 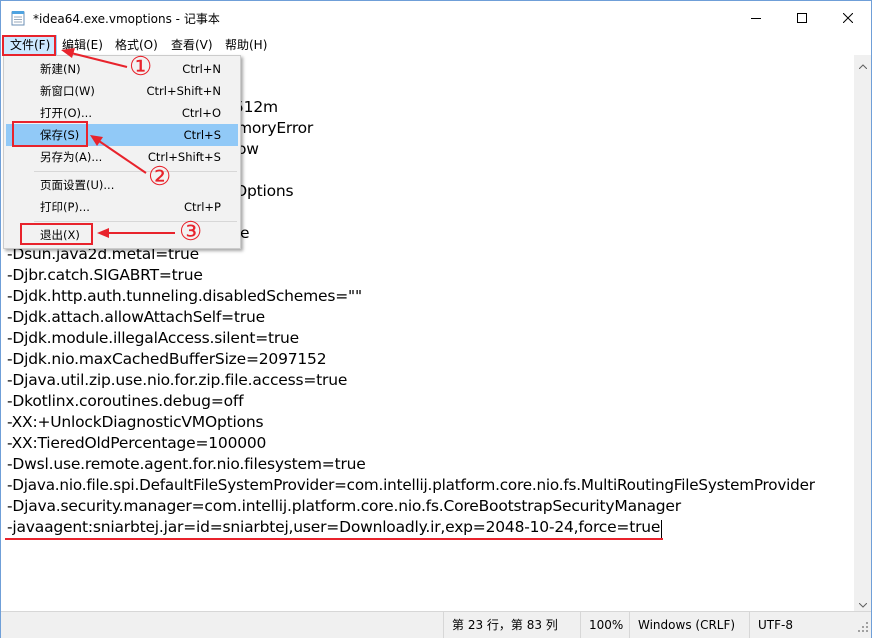 I want to click on annotation-number-1: ①, so click(x=141, y=67).